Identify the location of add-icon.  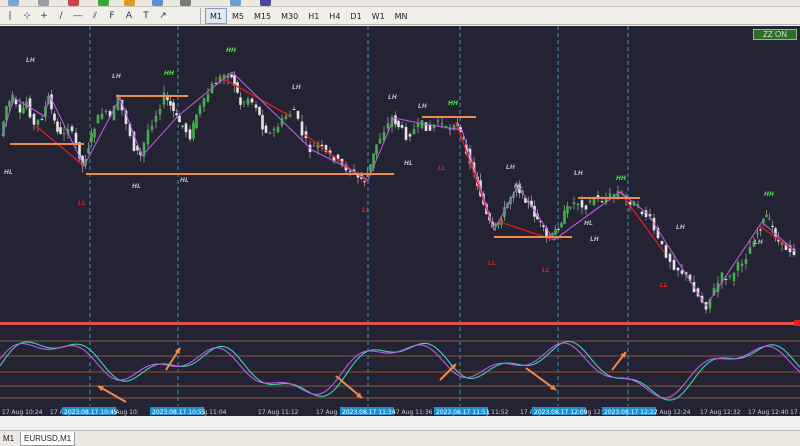
(103, 3).